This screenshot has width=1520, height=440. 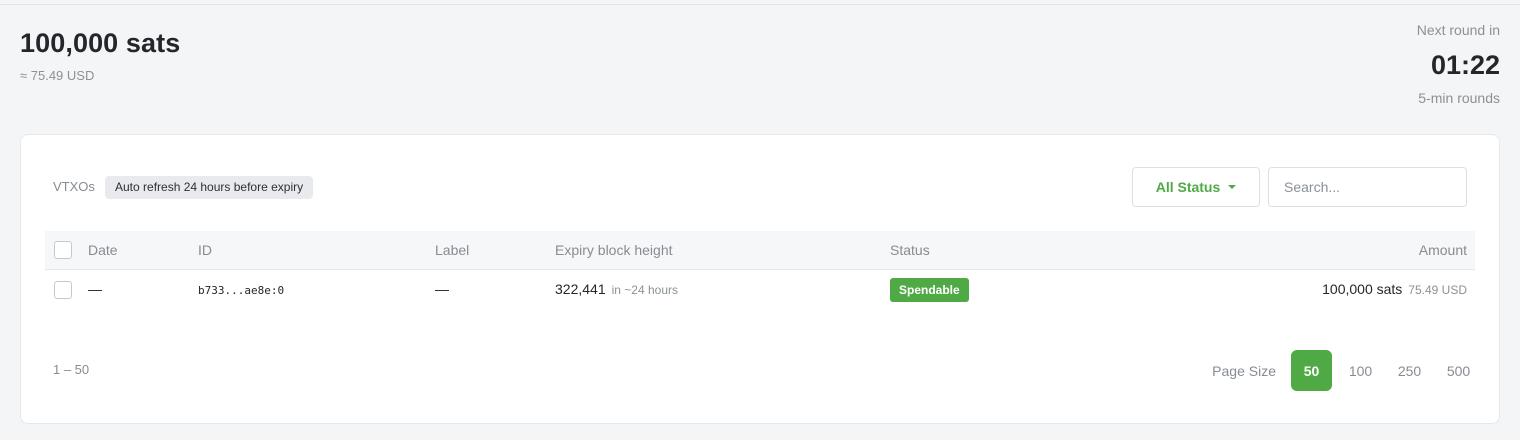 I want to click on top-divider, so click(x=760, y=4).